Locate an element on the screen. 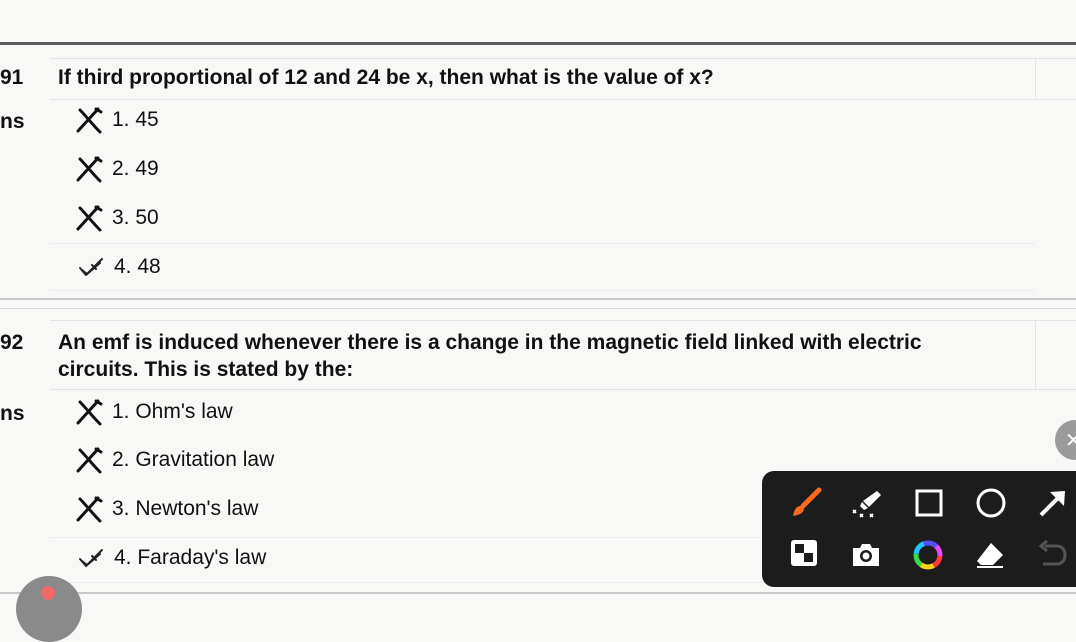  option-row: 3. 50 is located at coordinates (116, 218).